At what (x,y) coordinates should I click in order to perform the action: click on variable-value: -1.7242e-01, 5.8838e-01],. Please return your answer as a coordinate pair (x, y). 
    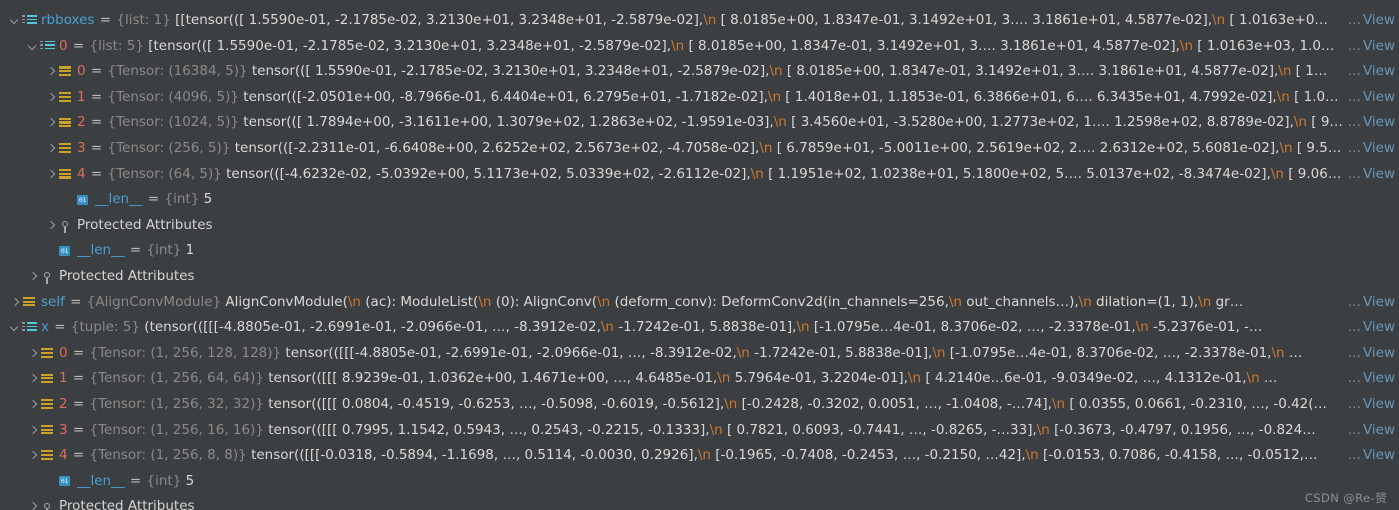
    Looking at the image, I should click on (841, 352).